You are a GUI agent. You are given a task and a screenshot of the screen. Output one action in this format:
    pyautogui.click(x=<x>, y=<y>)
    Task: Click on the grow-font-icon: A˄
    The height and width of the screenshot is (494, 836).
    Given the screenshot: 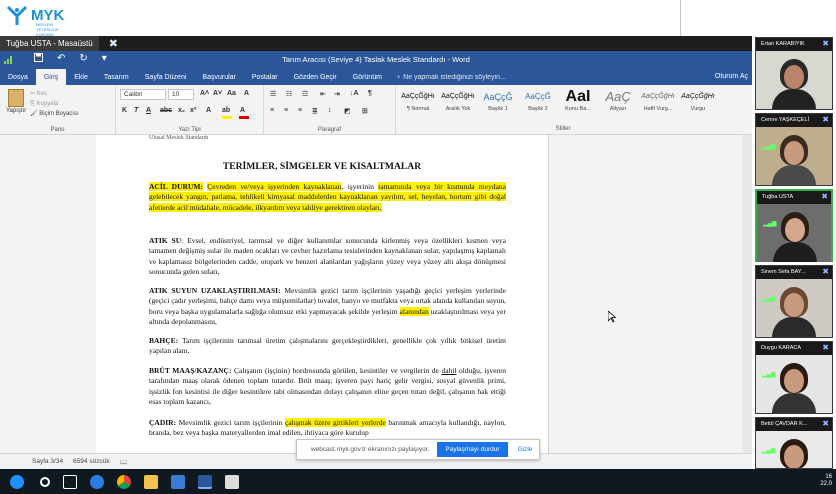 What is the action you would take?
    pyautogui.click(x=204, y=93)
    